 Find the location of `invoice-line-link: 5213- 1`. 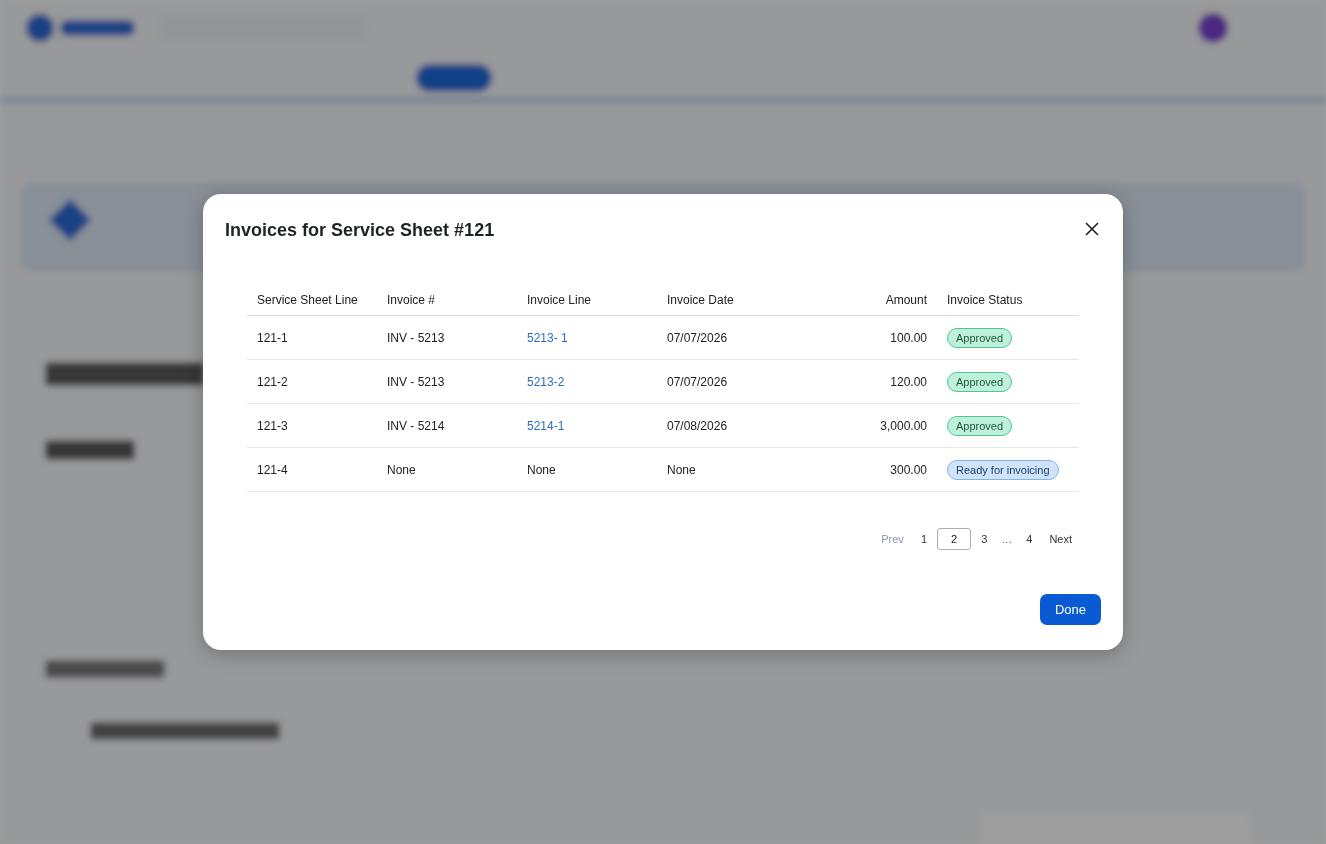

invoice-line-link: 5213- 1 is located at coordinates (547, 337).